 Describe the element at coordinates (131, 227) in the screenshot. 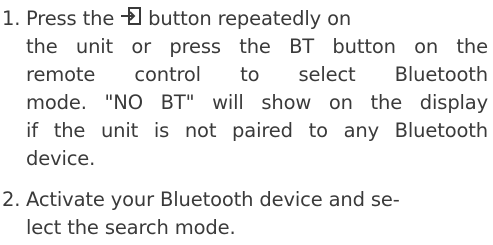

I see `step-2-line-2: lect the search mode.` at that location.